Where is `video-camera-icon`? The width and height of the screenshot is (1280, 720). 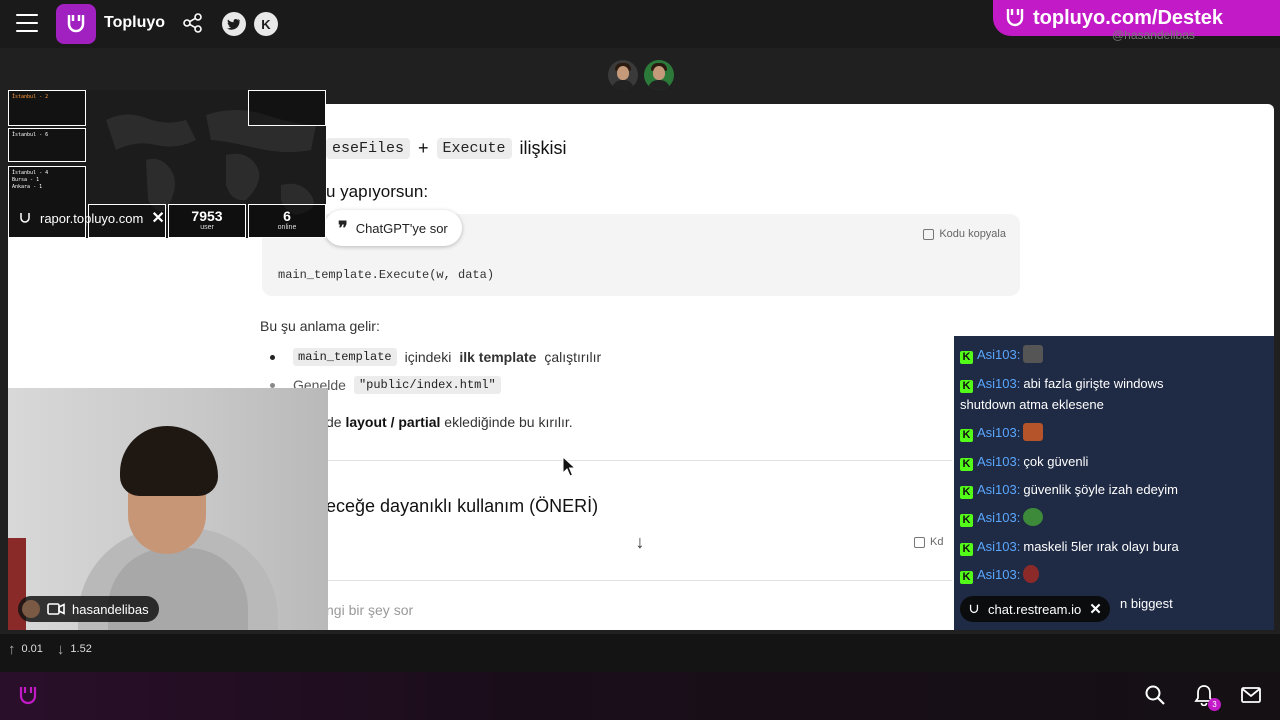
video-camera-icon is located at coordinates (56, 609).